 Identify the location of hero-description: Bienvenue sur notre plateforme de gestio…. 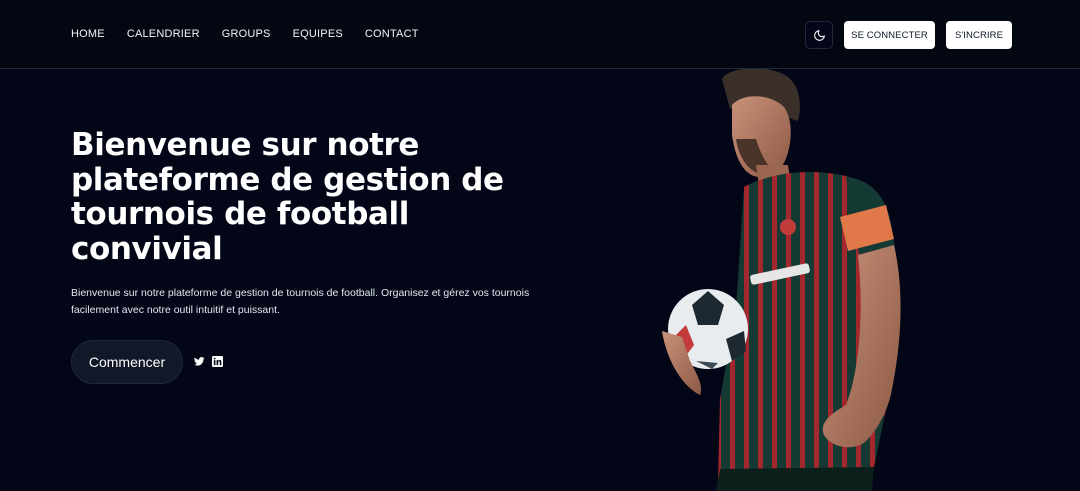
(300, 301).